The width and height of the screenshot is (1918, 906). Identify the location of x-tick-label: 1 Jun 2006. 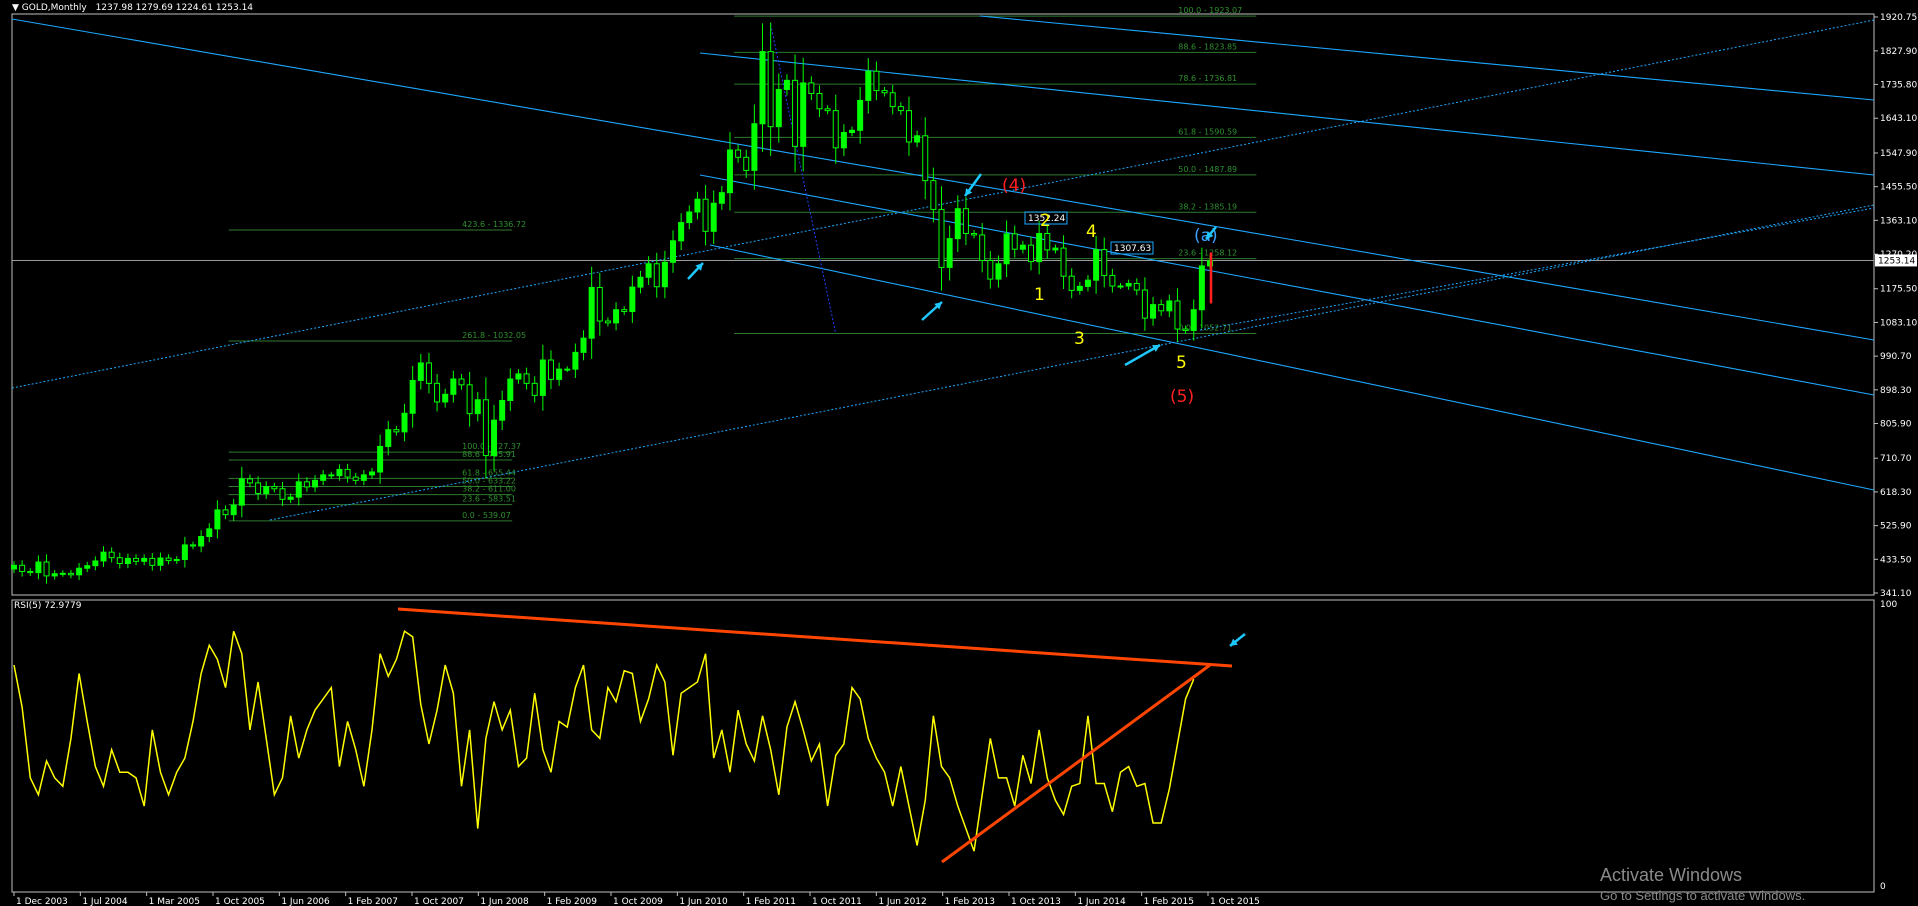
(305, 901).